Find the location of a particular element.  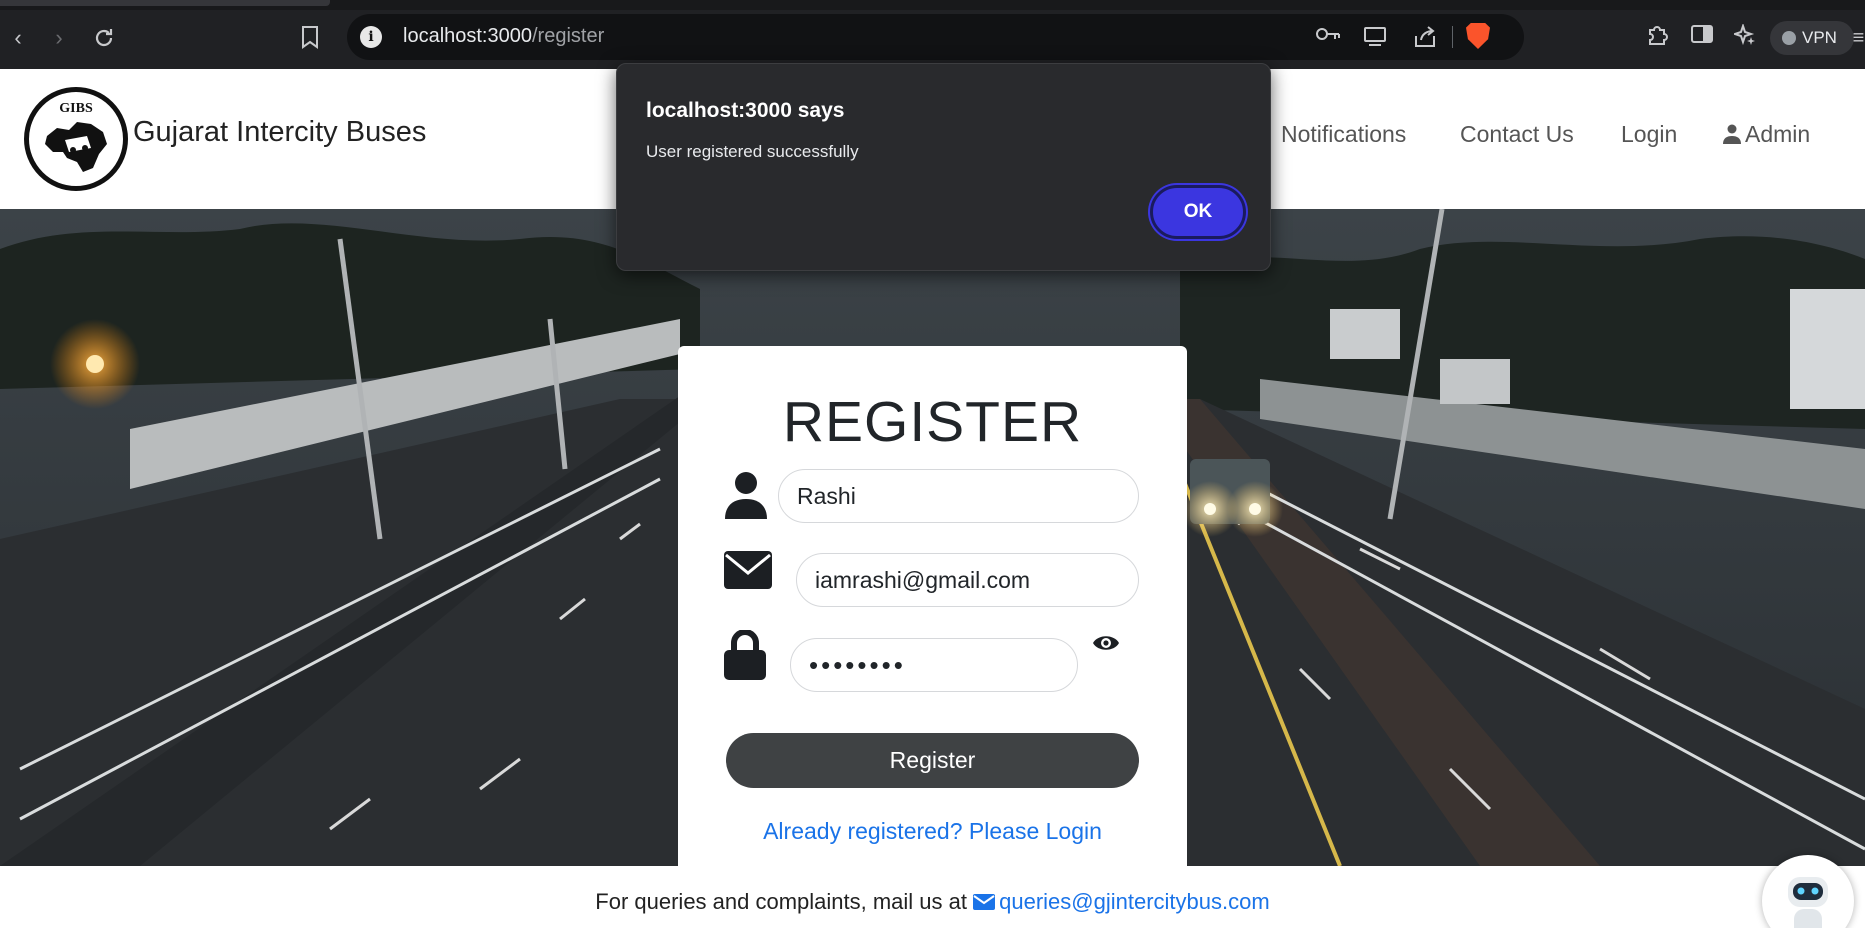

password-input: •••••••• is located at coordinates (934, 665).